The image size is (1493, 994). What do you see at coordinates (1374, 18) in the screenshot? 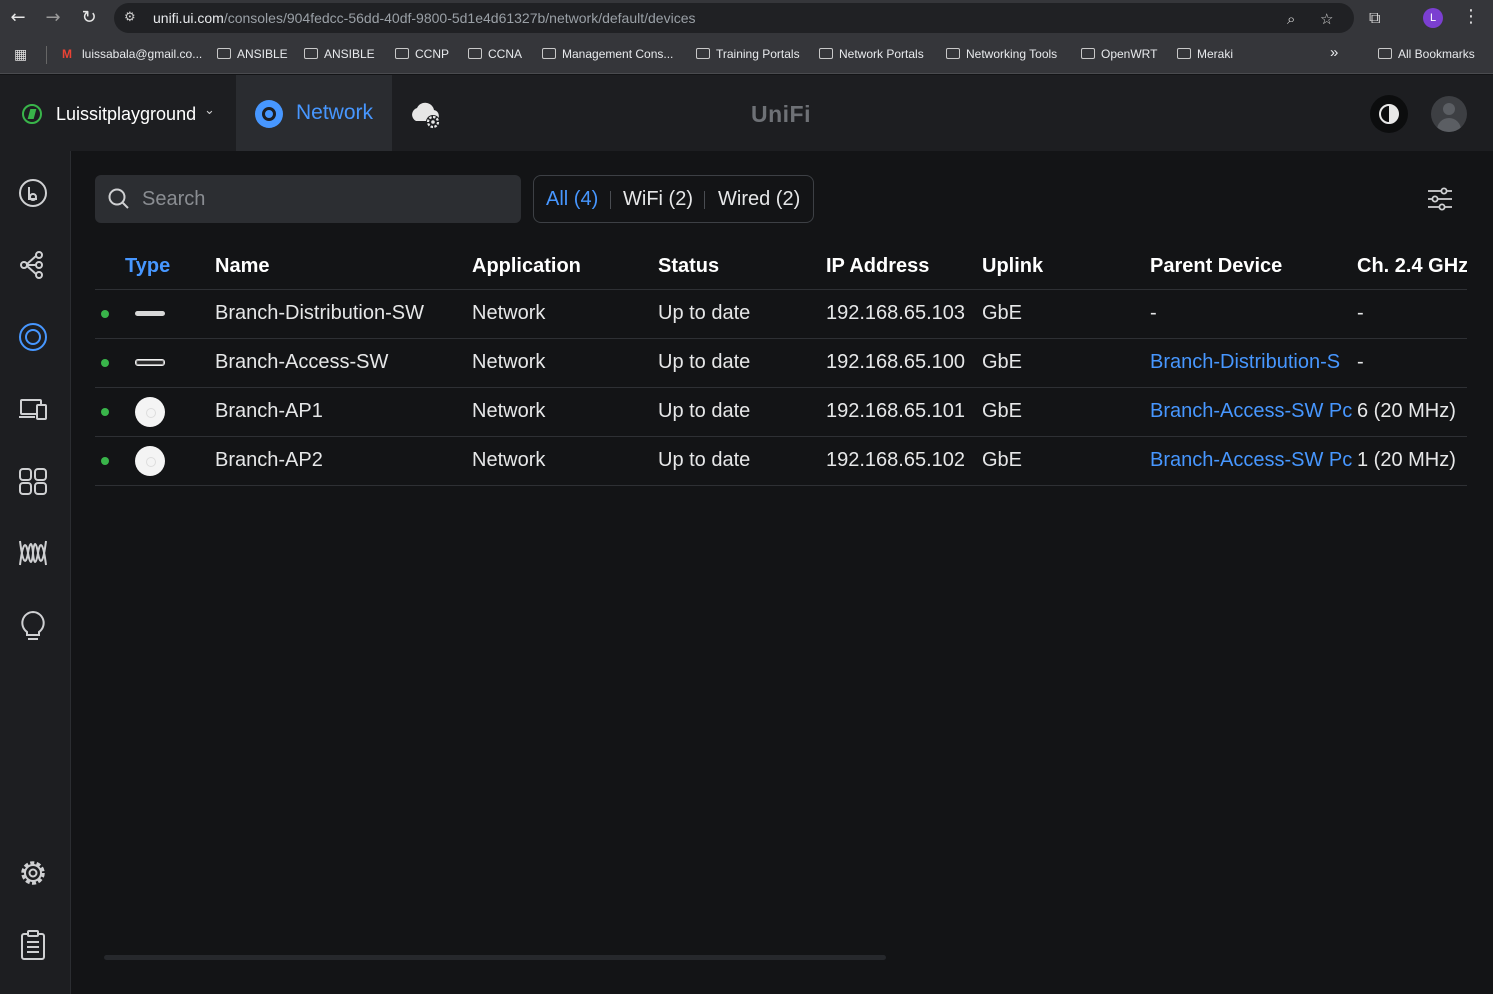
I see `extensions-icon: ⧉` at bounding box center [1374, 18].